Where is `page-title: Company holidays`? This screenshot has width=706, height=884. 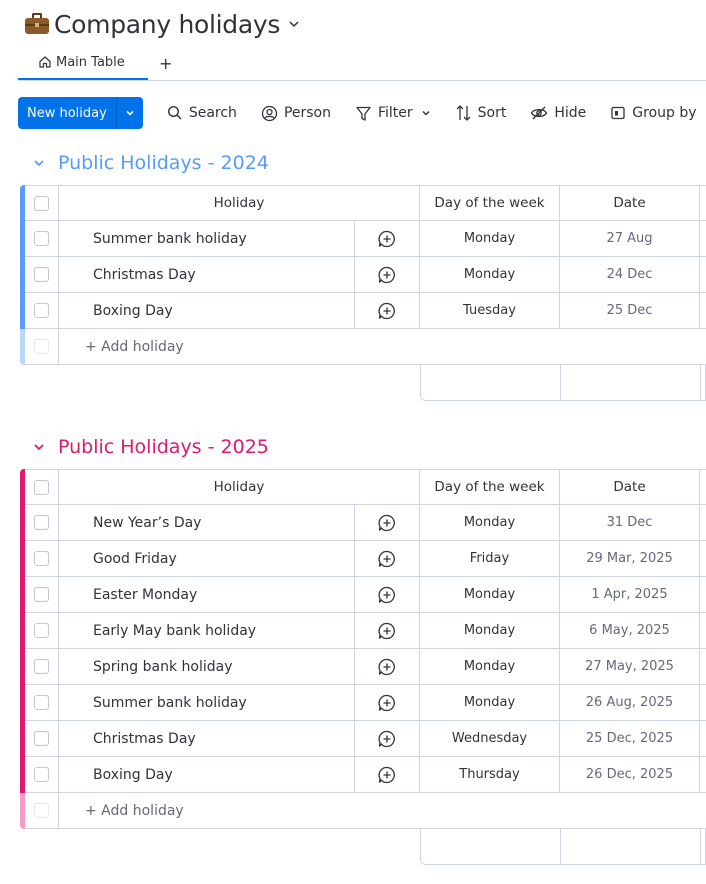 page-title: Company holidays is located at coordinates (167, 24).